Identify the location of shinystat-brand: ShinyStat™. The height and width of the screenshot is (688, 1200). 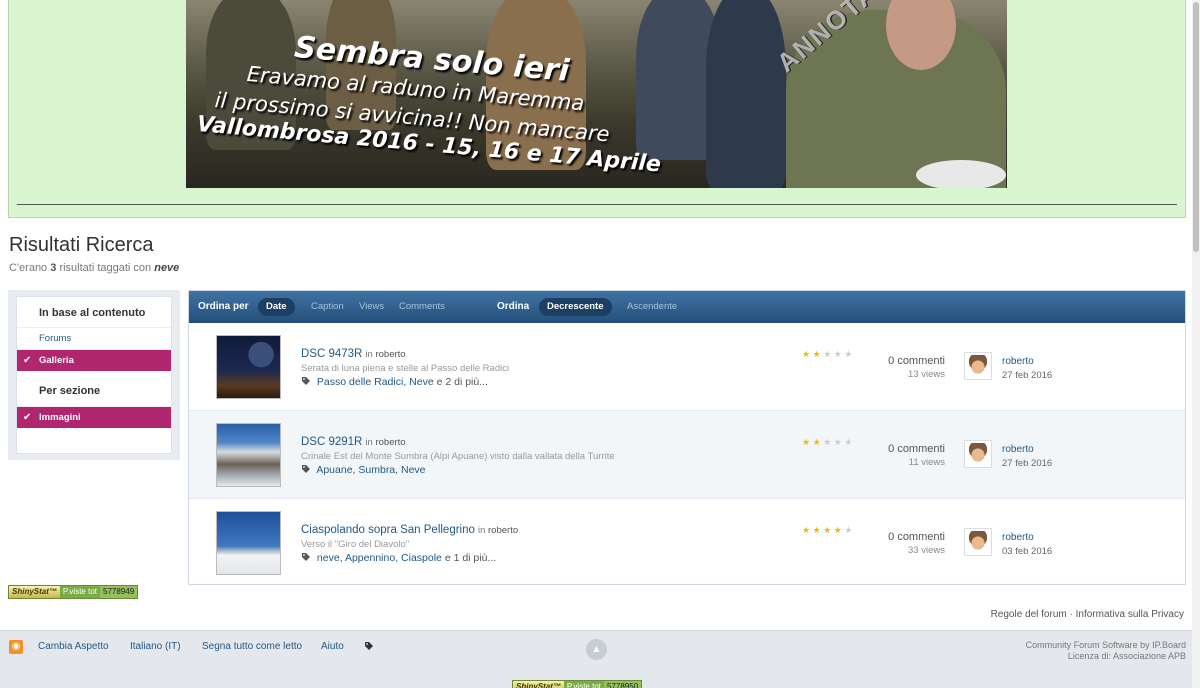
(538, 684).